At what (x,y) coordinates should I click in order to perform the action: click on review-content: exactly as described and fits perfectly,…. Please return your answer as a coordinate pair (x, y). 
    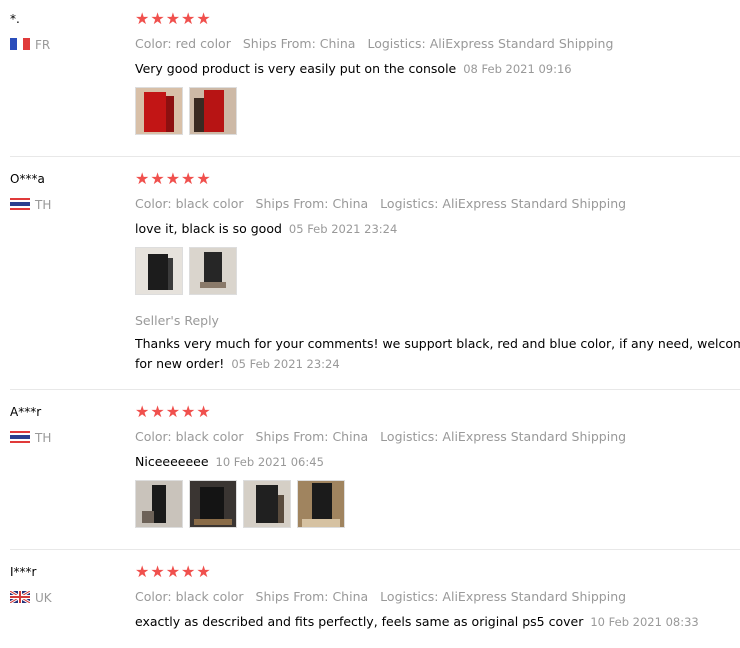
    Looking at the image, I should click on (359, 621).